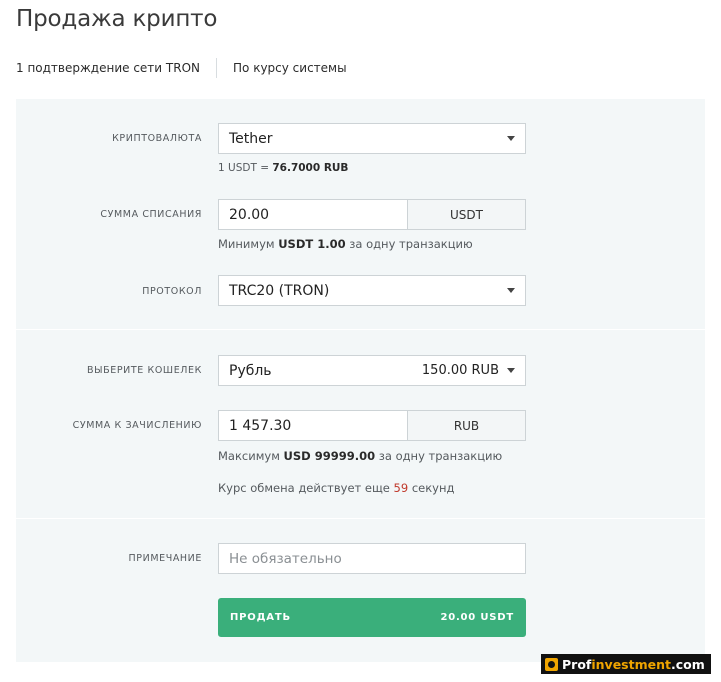 This screenshot has height=682, width=721. What do you see at coordinates (313, 425) in the screenshot?
I see `credit-amount-input: 1 457.30` at bounding box center [313, 425].